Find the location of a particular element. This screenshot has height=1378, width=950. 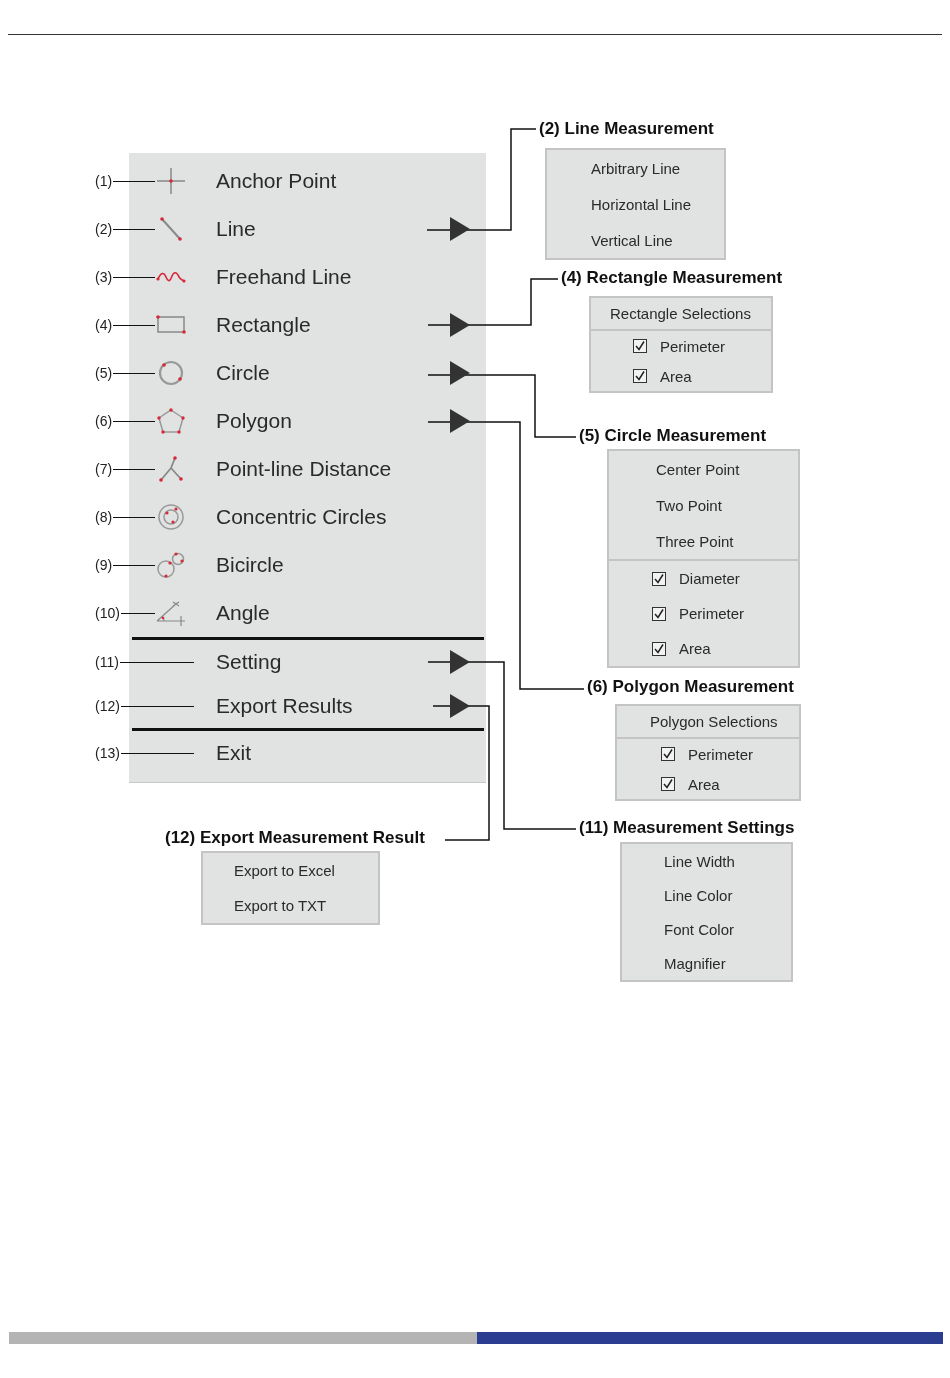

callout-number: (8) is located at coordinates (104, 517).